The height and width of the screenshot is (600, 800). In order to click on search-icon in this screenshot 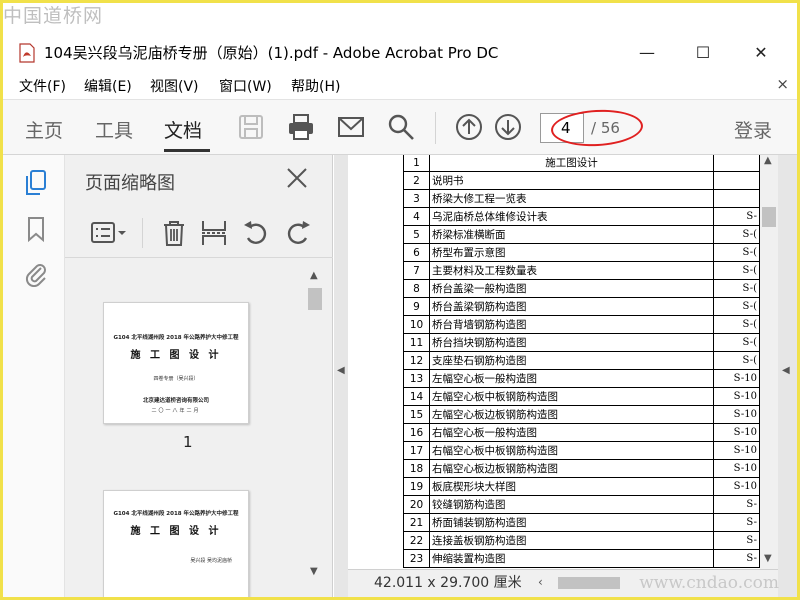, I will do `click(401, 127)`.